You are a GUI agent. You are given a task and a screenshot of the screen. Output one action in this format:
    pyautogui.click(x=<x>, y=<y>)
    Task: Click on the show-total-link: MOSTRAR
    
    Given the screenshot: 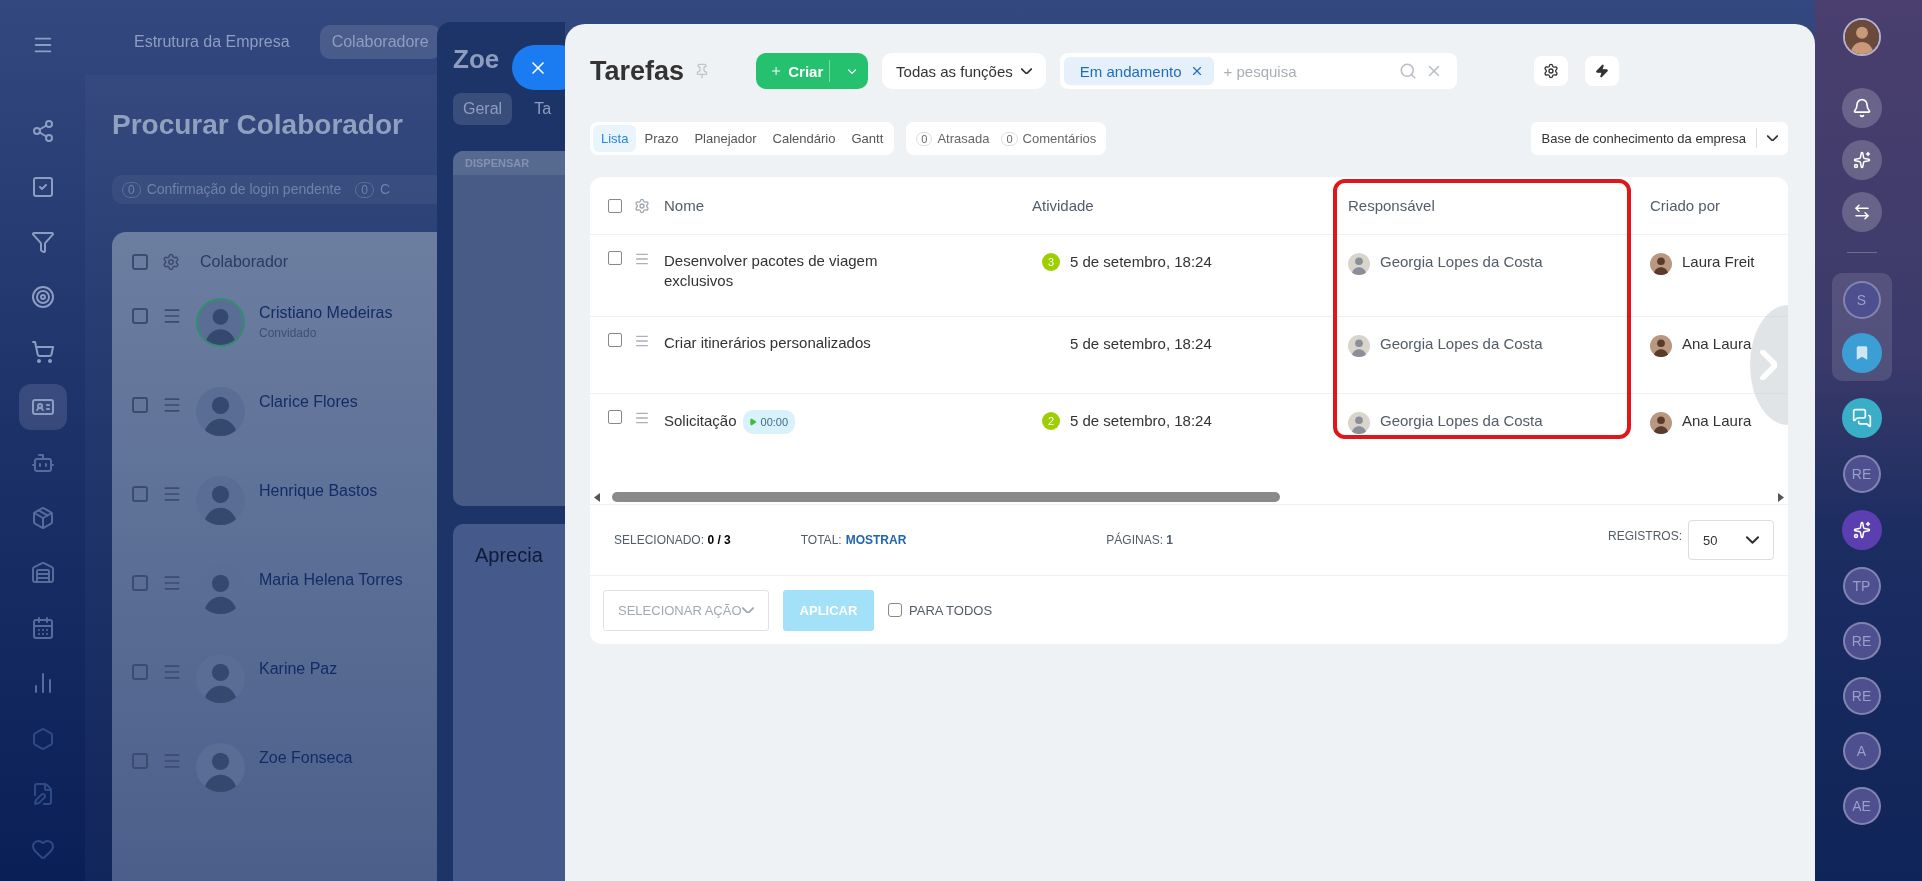 What is the action you would take?
    pyautogui.click(x=876, y=540)
    